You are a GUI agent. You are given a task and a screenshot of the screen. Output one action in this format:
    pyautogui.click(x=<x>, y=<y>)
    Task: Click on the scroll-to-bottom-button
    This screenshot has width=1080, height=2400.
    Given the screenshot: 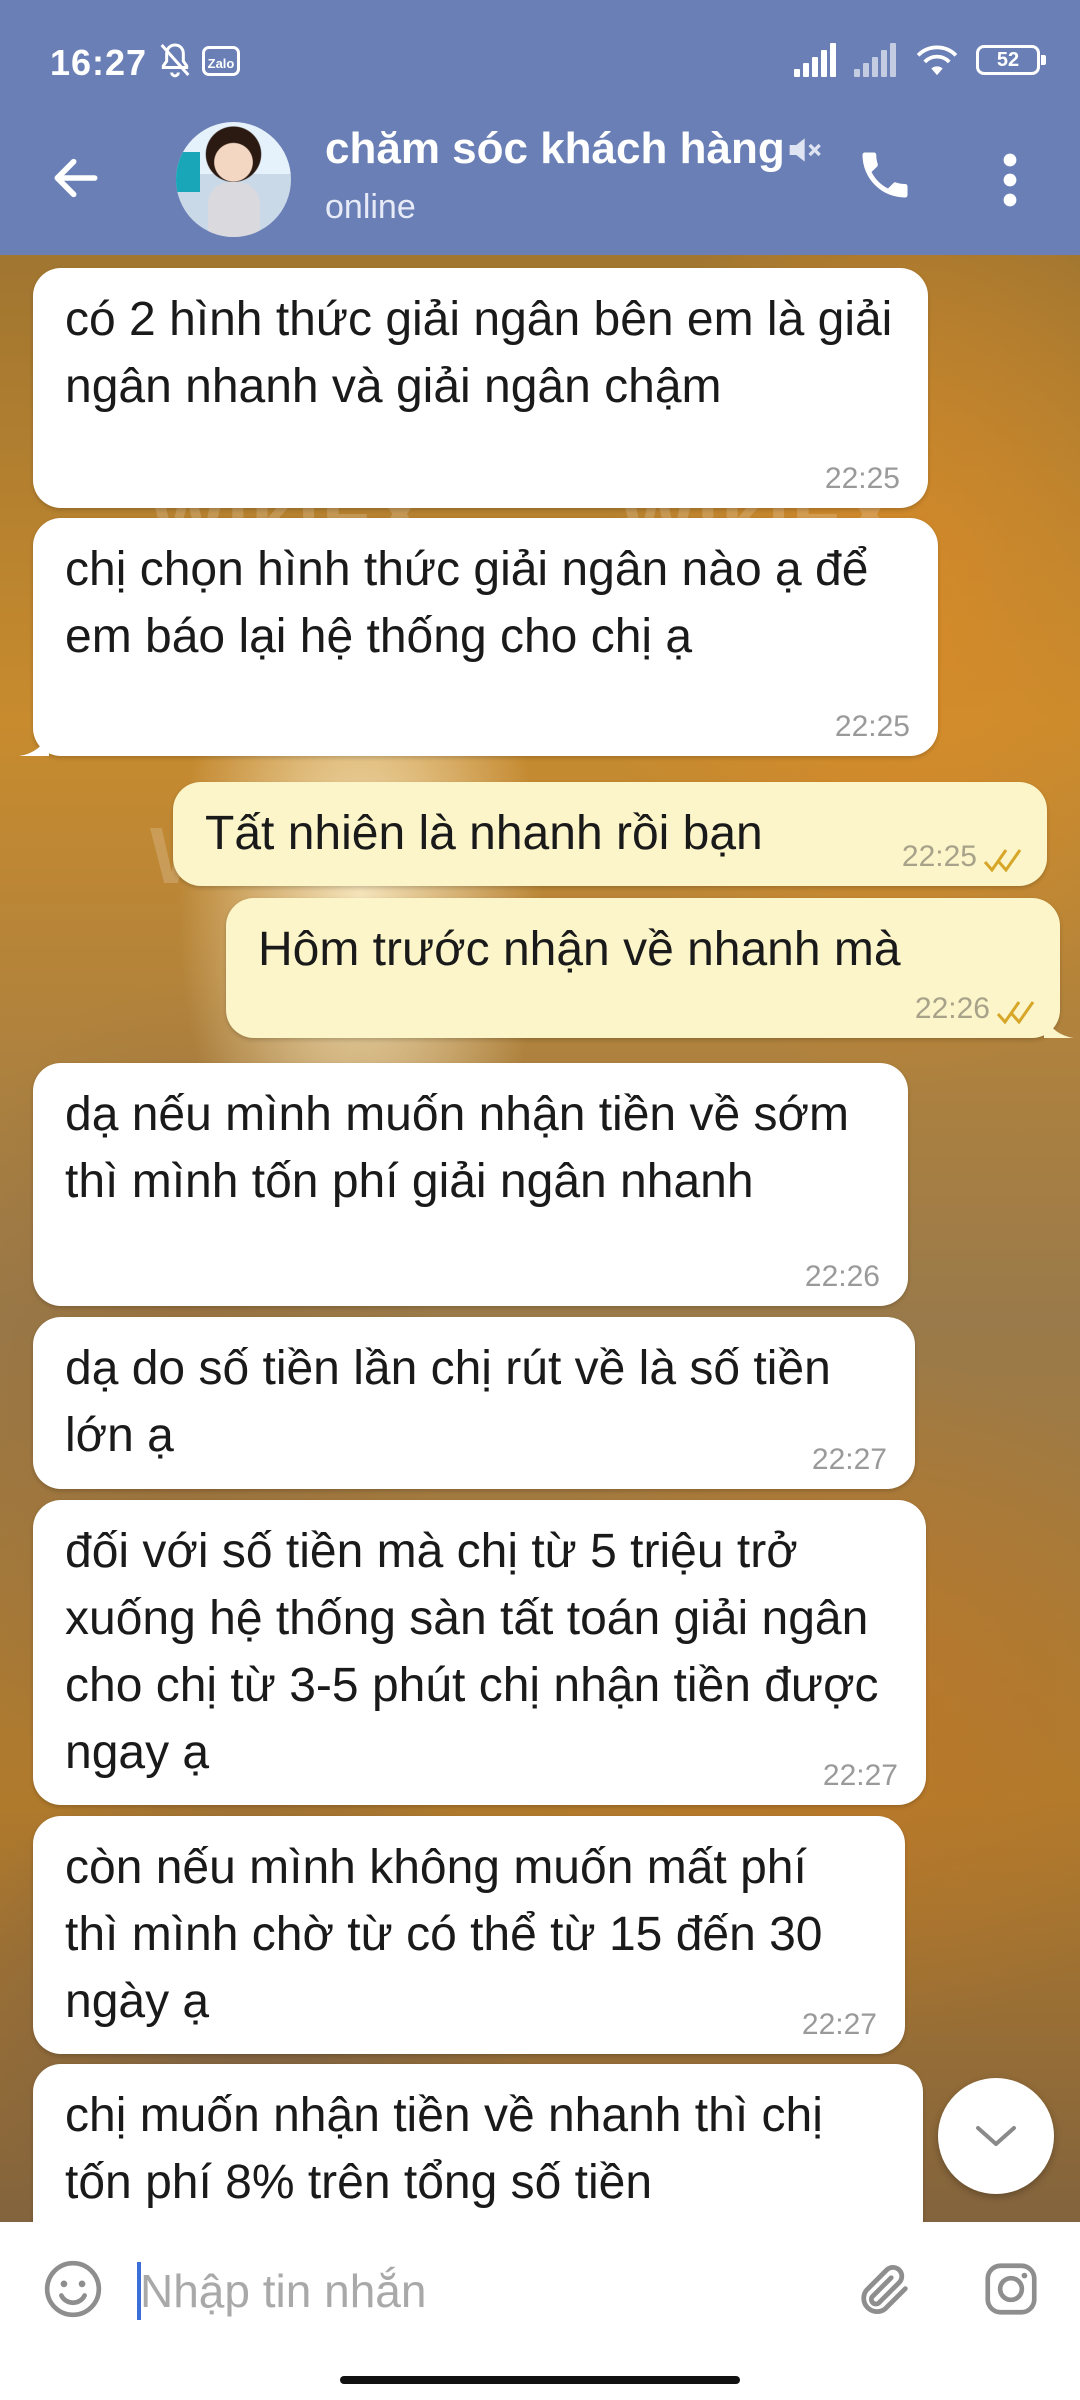 What is the action you would take?
    pyautogui.click(x=996, y=2136)
    